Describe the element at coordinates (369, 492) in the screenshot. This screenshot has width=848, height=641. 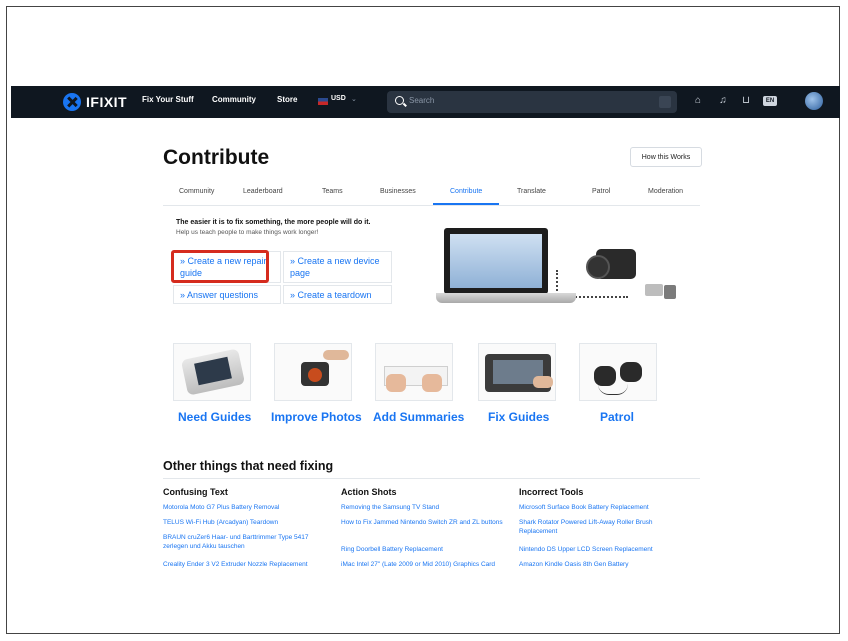
I see `action-shots-heading: Action Shots` at that location.